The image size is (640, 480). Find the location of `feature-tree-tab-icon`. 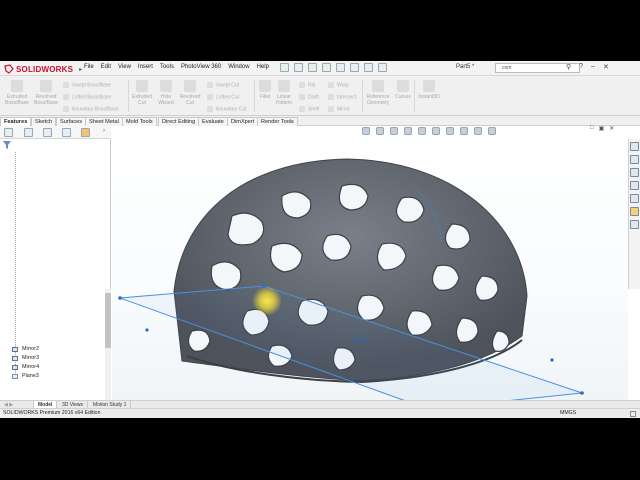

feature-tree-tab-icon is located at coordinates (8, 132).